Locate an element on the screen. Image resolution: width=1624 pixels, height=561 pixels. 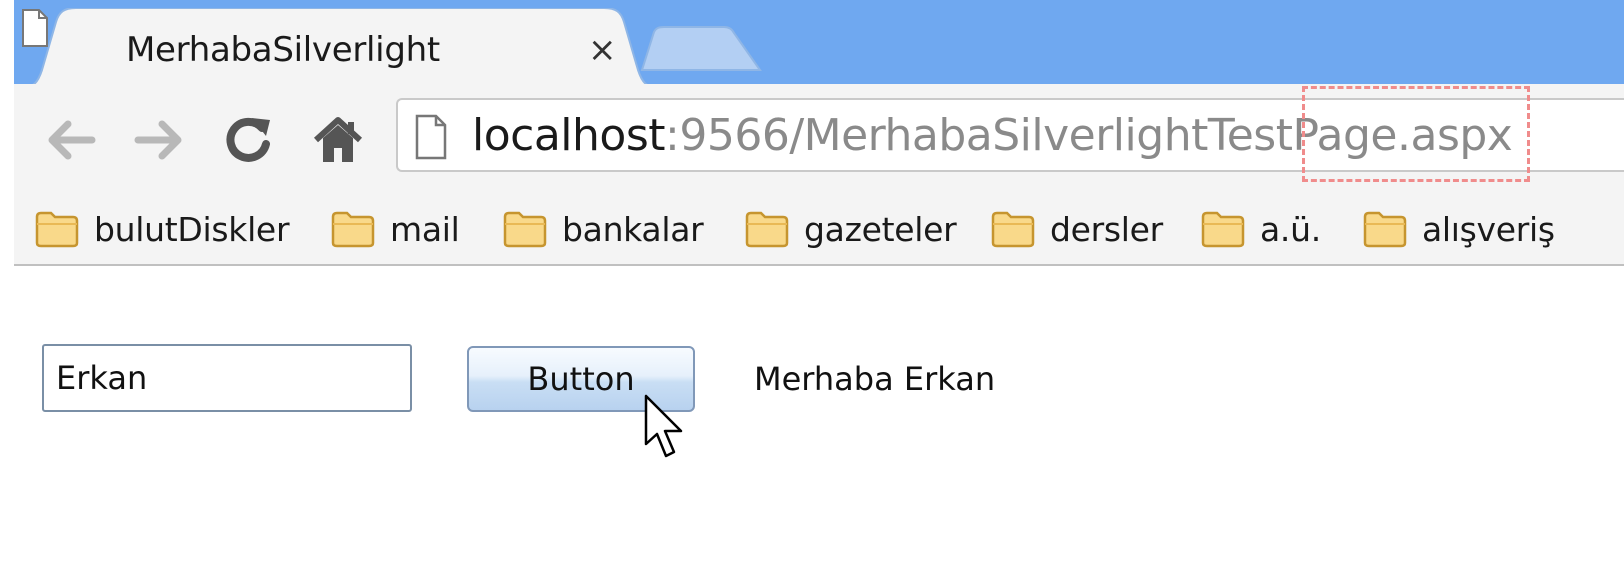
document-icon is located at coordinates (35, 28).